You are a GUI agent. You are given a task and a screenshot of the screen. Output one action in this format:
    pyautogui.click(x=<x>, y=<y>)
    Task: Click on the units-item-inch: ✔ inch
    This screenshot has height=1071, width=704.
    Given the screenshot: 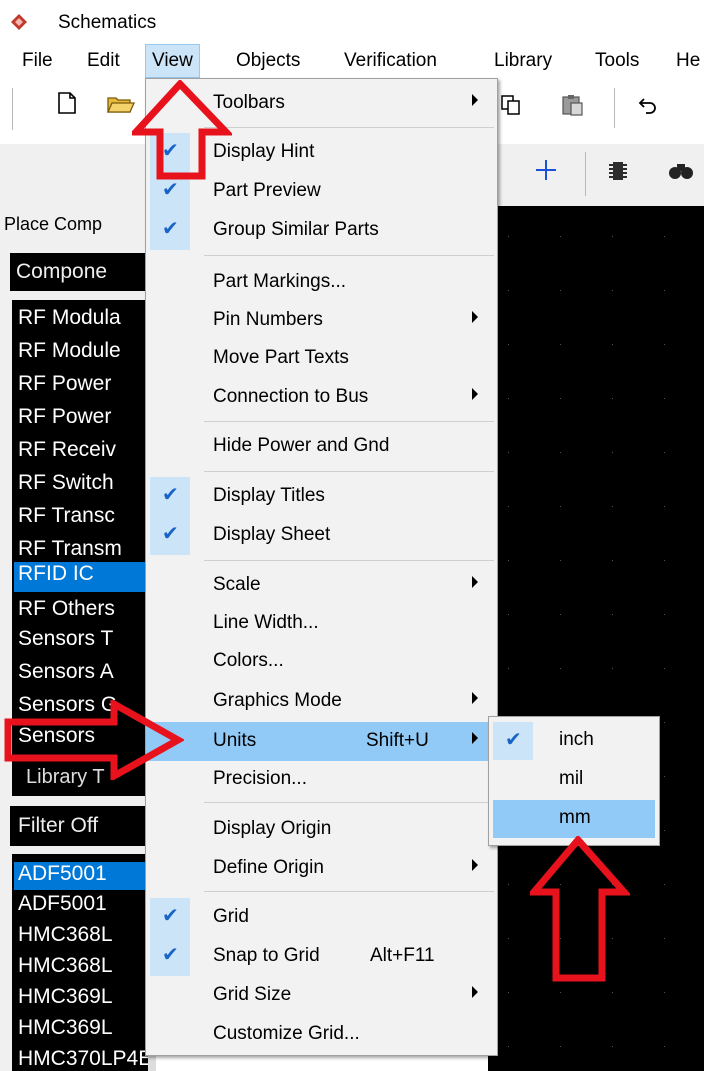 What is the action you would take?
    pyautogui.click(x=574, y=741)
    